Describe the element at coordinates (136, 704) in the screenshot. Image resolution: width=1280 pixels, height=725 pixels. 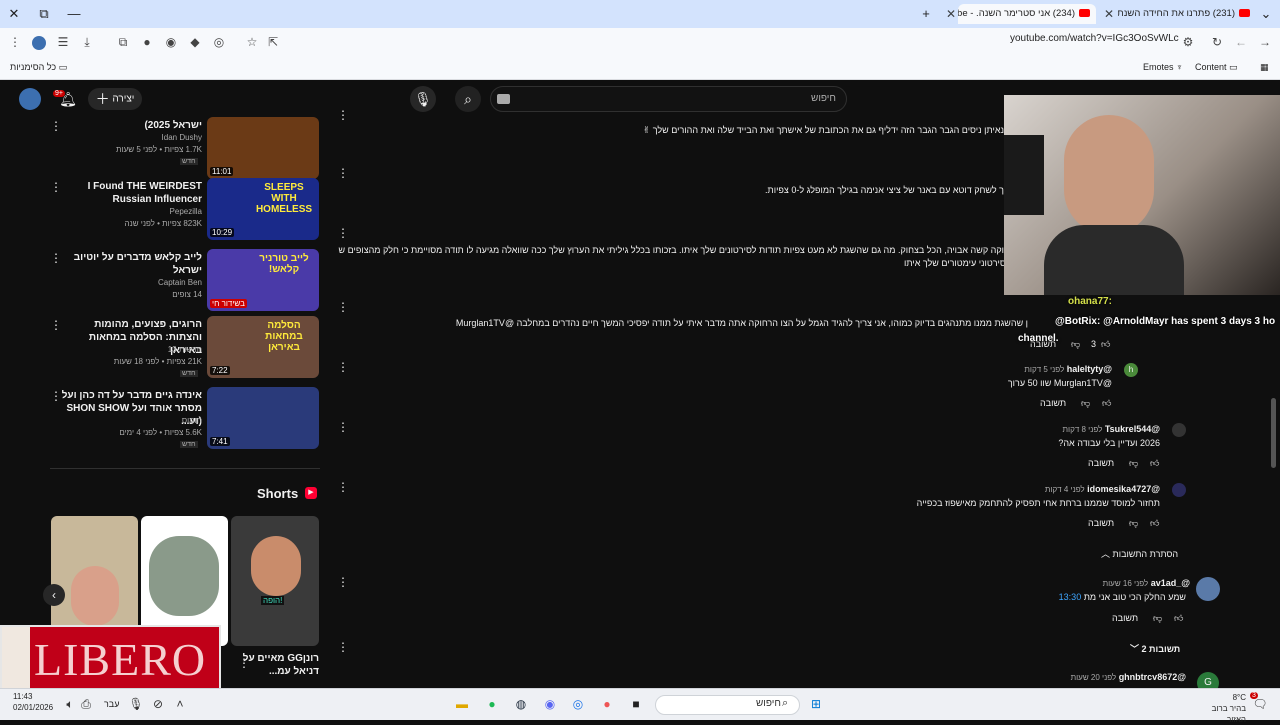
I see `mic-icon: 🎙︎` at that location.